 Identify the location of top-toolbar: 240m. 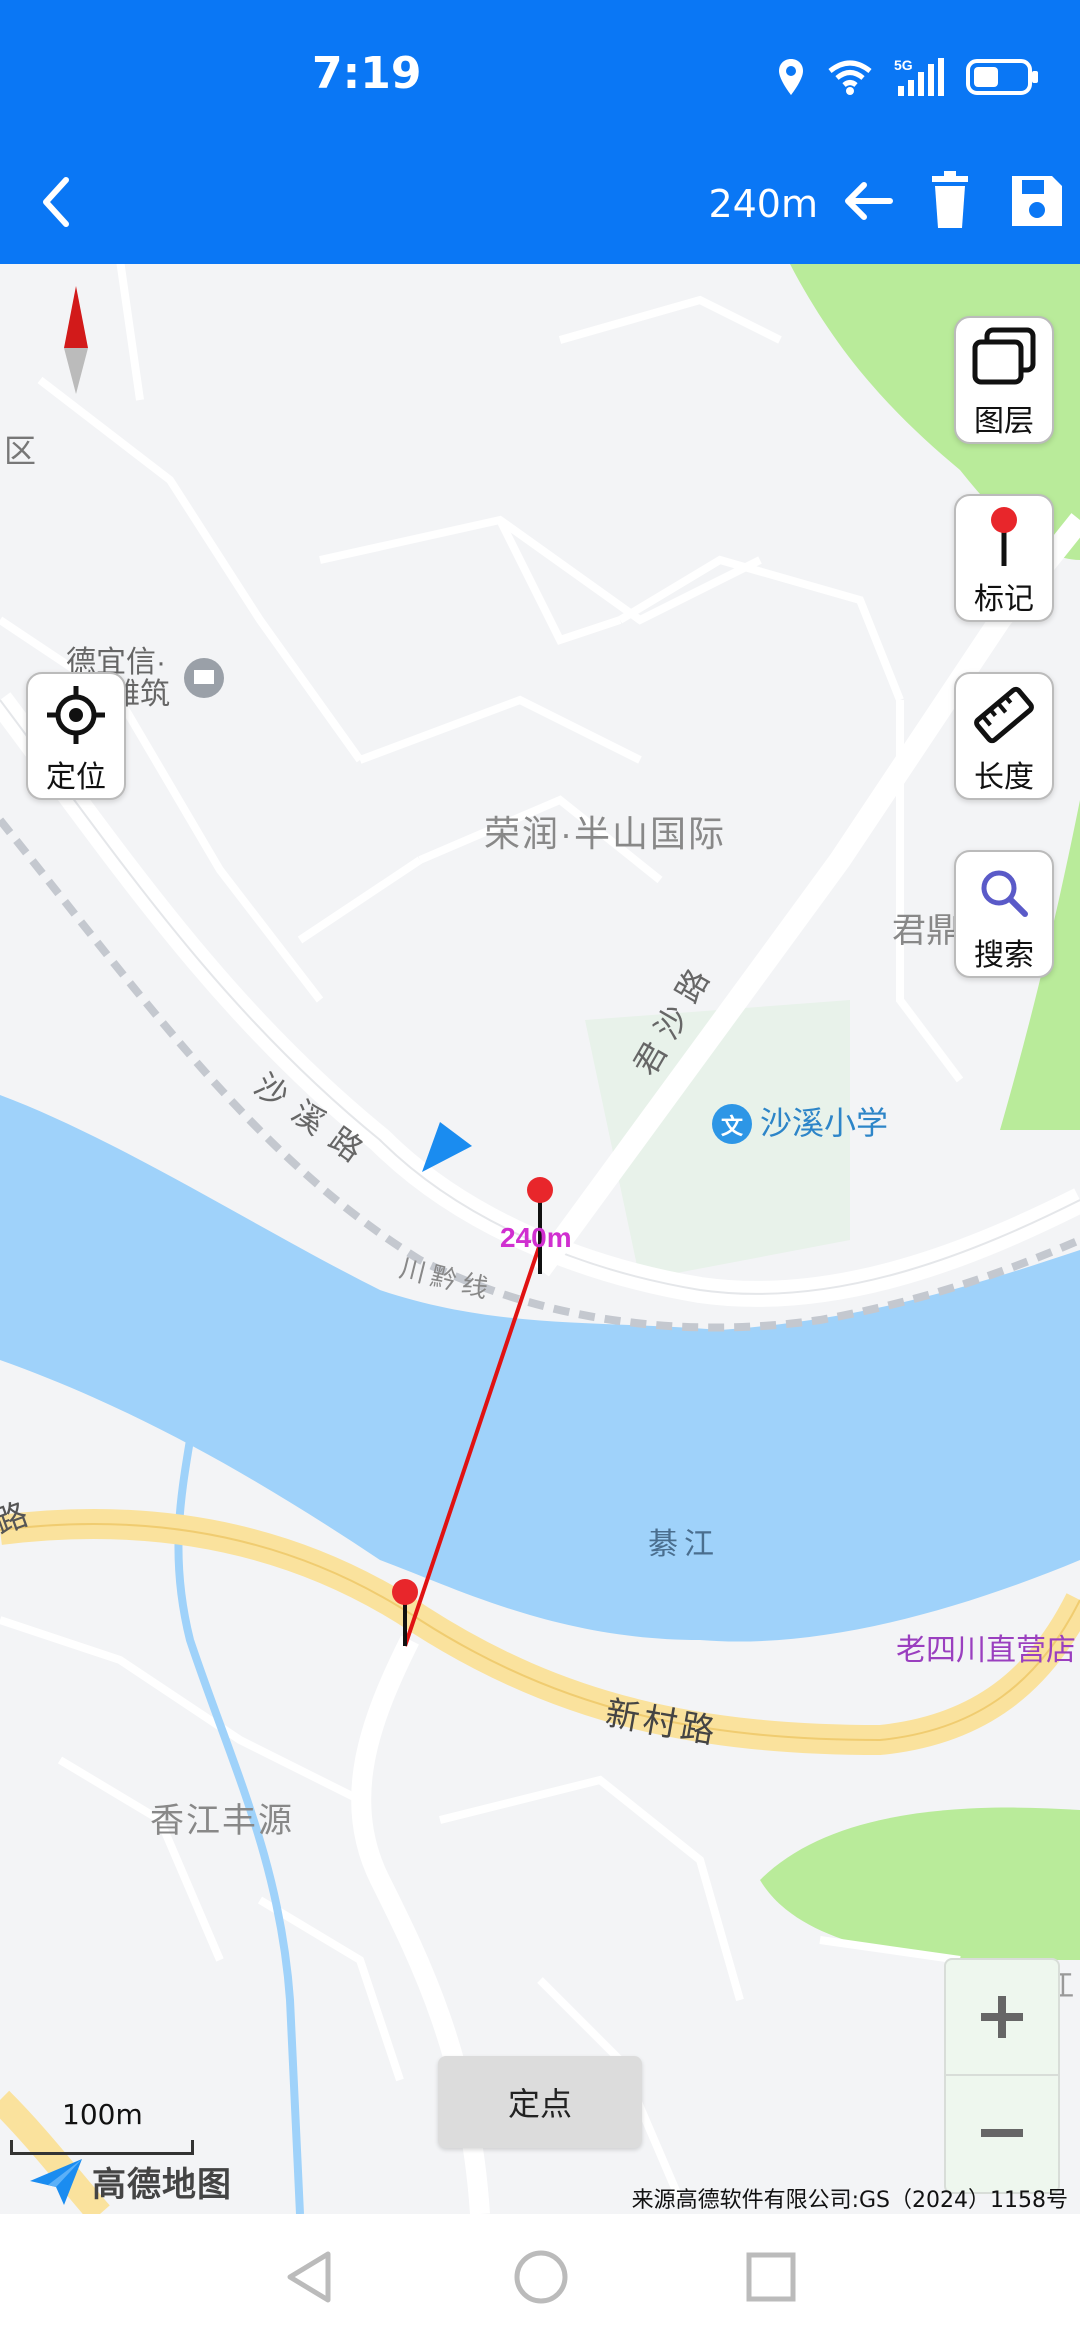
(540, 202).